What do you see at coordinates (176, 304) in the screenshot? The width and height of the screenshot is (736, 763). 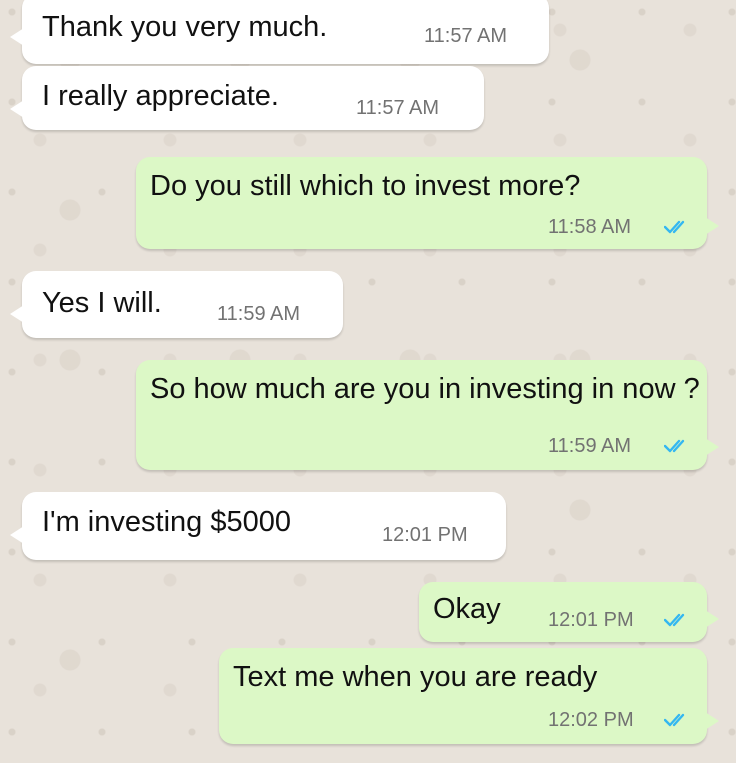 I see `message-bubble-incoming: Yes I will. 11:59 AM` at bounding box center [176, 304].